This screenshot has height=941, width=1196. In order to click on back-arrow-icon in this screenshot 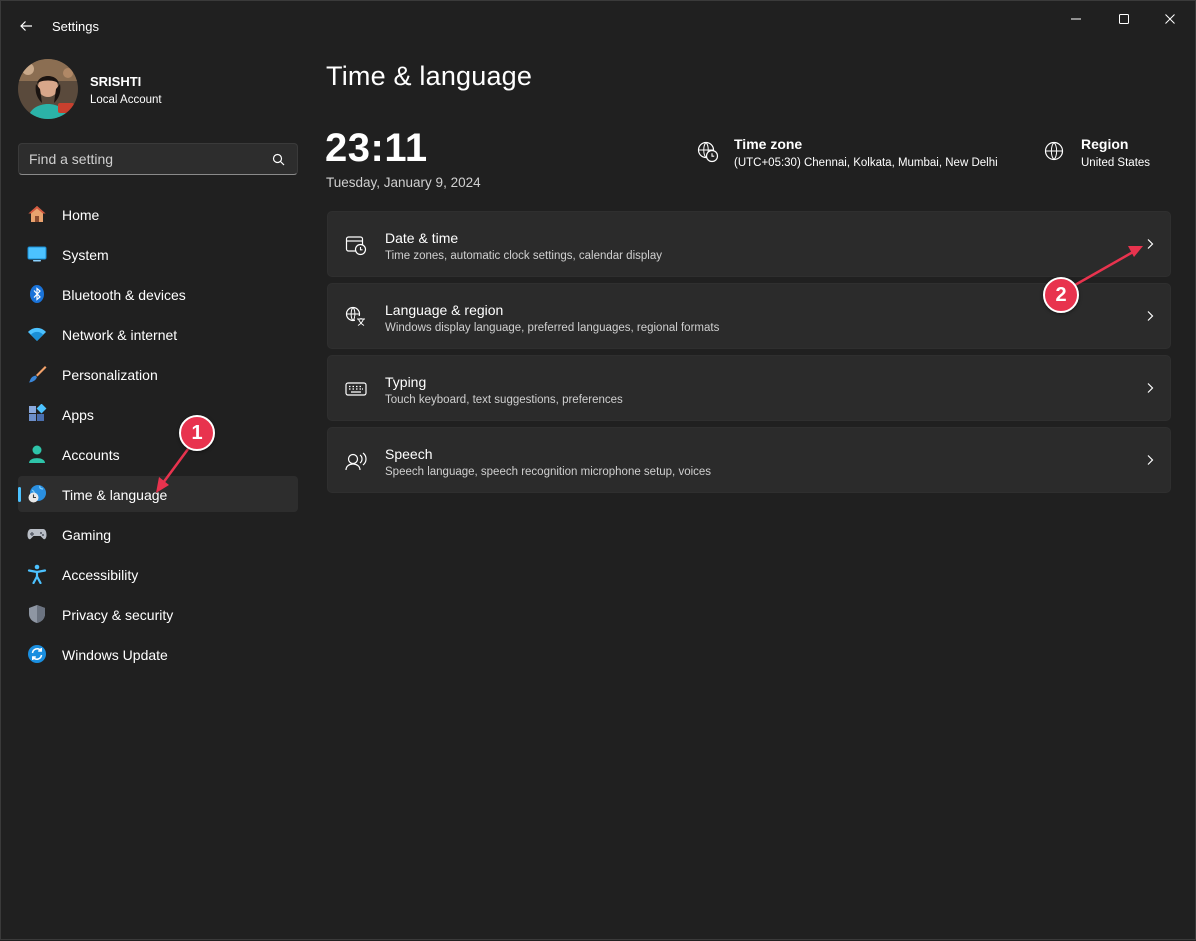, I will do `click(26, 26)`.